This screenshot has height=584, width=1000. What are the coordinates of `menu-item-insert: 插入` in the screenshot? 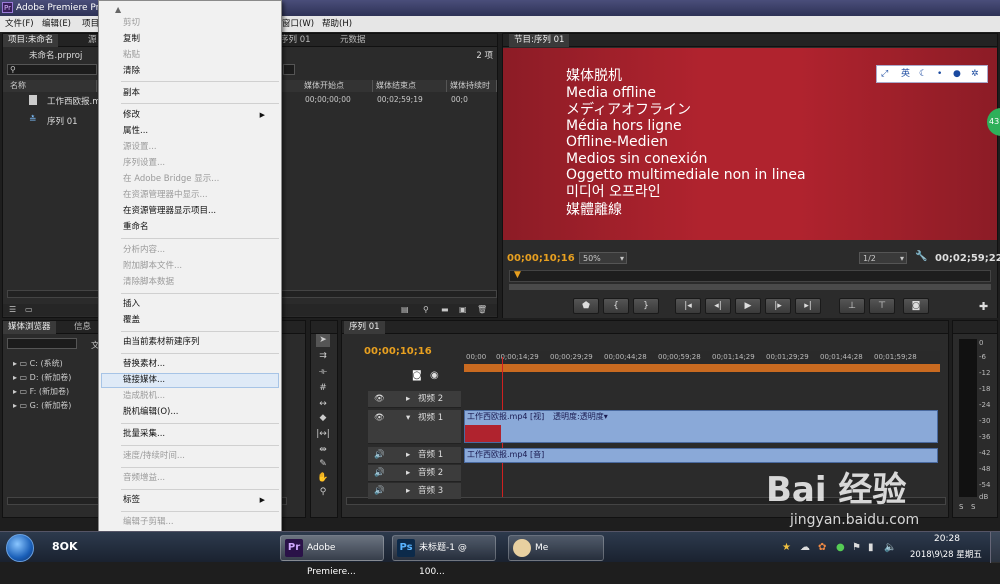 It's located at (198, 304).